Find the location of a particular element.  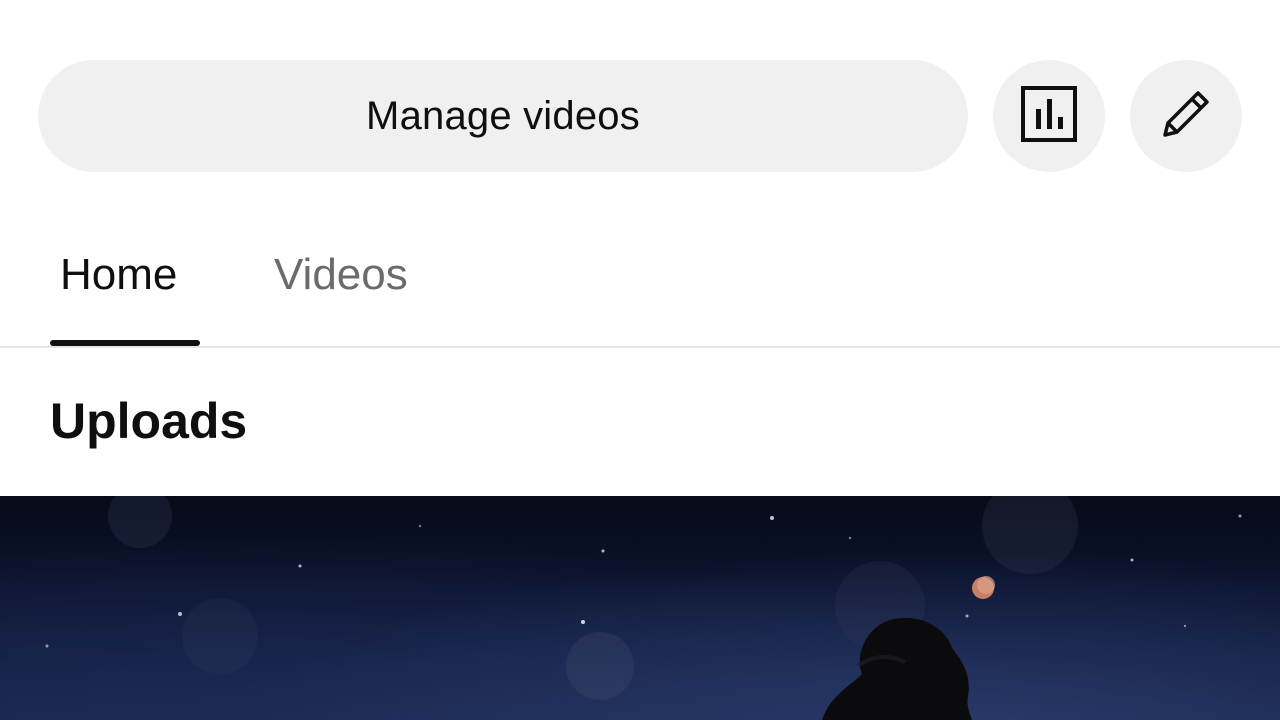

pencil-icon is located at coordinates (1186, 116).